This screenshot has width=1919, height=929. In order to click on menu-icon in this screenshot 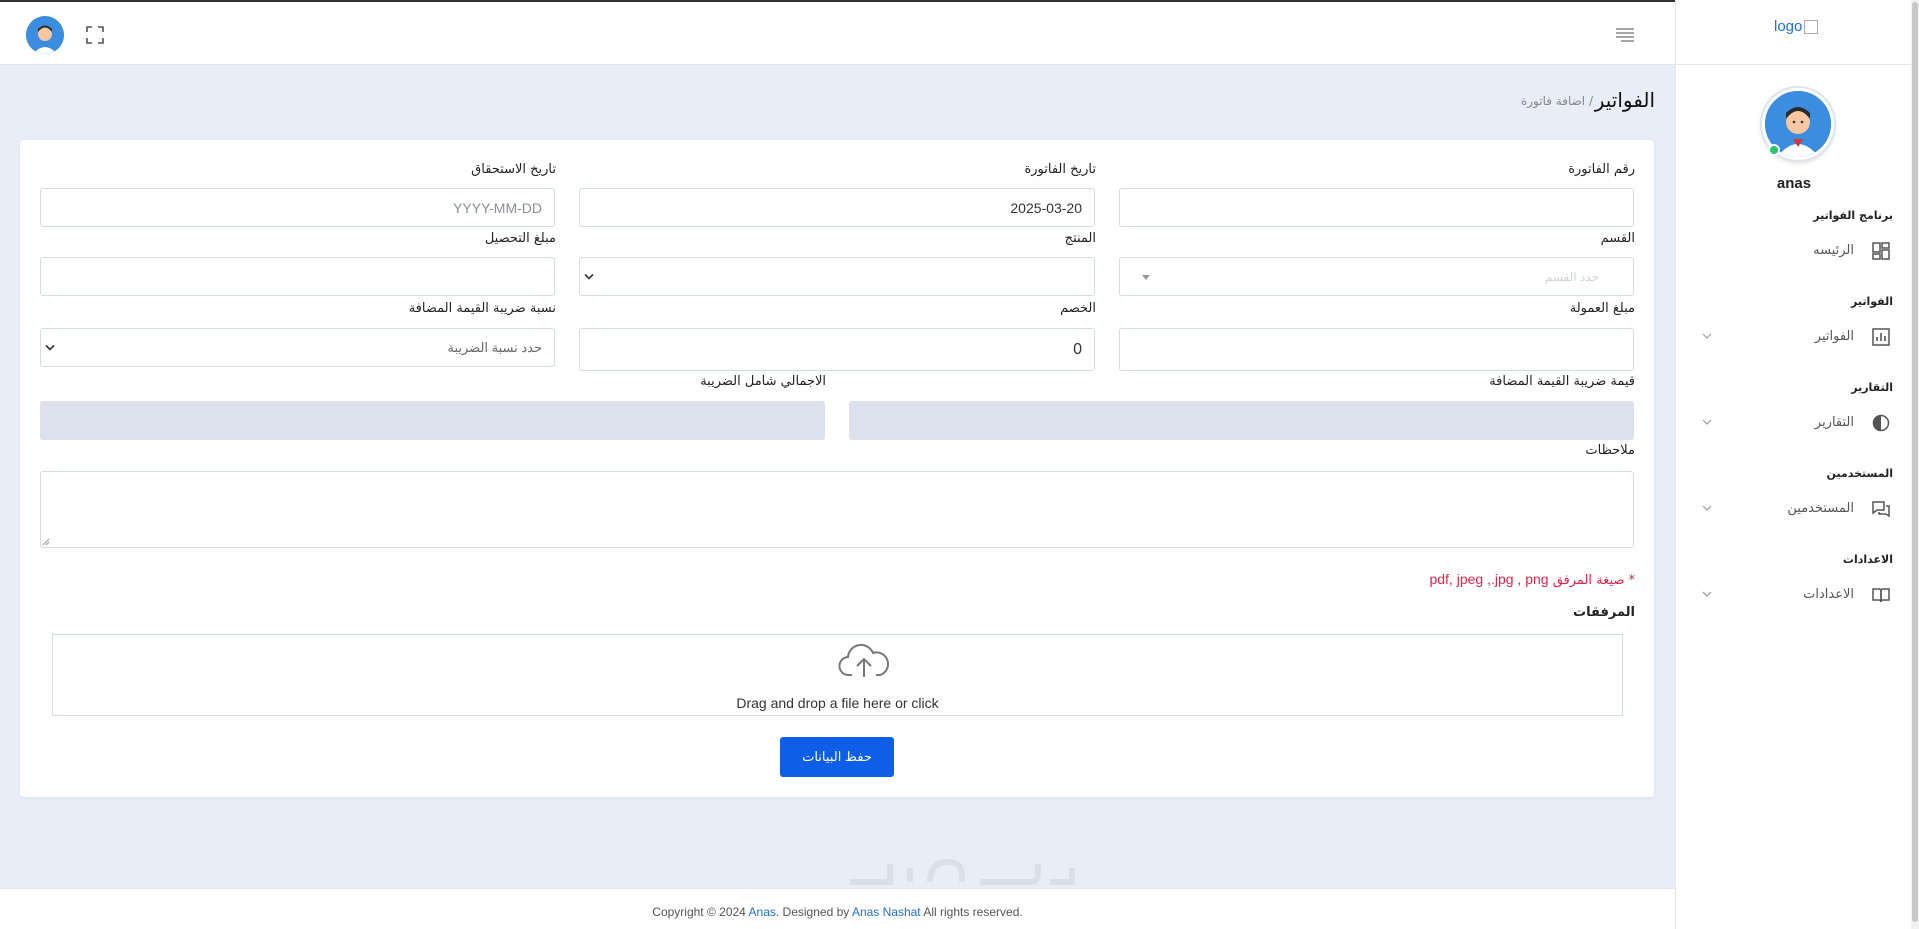, I will do `click(1625, 35)`.